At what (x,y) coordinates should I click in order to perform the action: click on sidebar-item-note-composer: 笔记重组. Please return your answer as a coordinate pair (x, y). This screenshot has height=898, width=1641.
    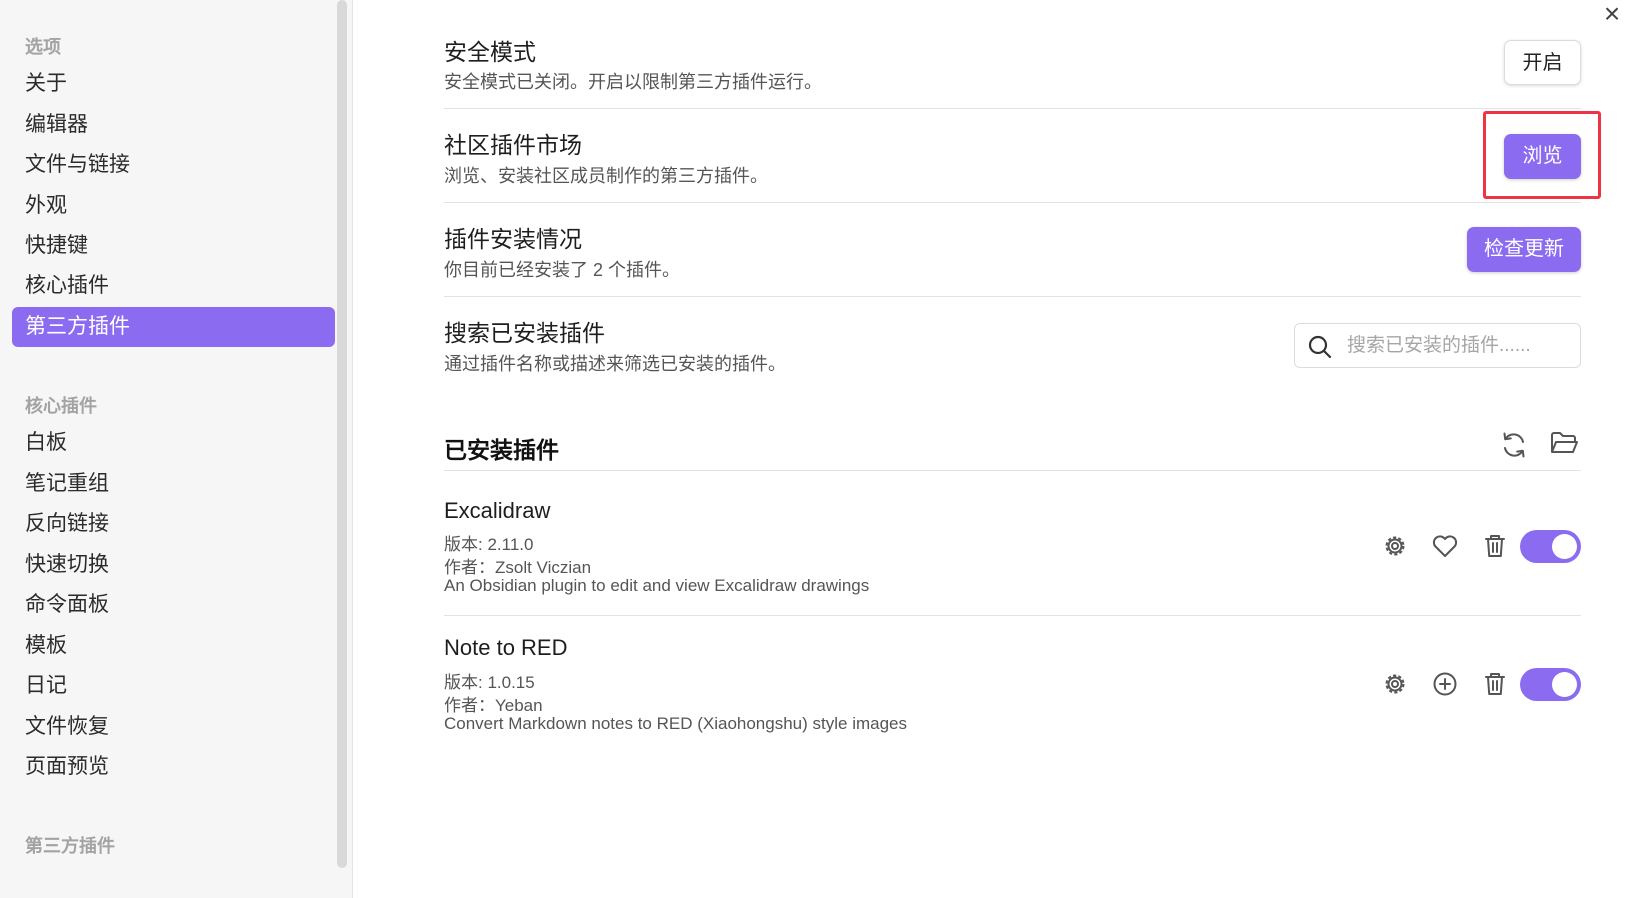
    Looking at the image, I should click on (173, 484).